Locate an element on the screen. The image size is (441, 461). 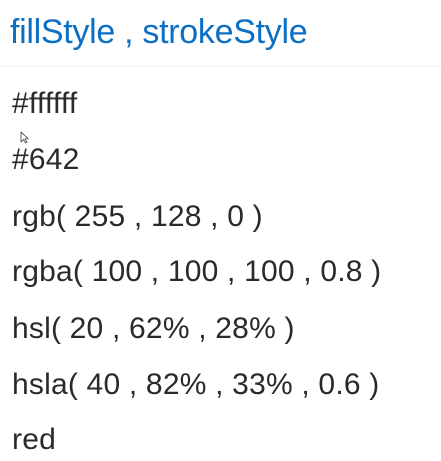
list-item-rgb: rgb( 255 , 128 , 0 ) is located at coordinates (137, 216).